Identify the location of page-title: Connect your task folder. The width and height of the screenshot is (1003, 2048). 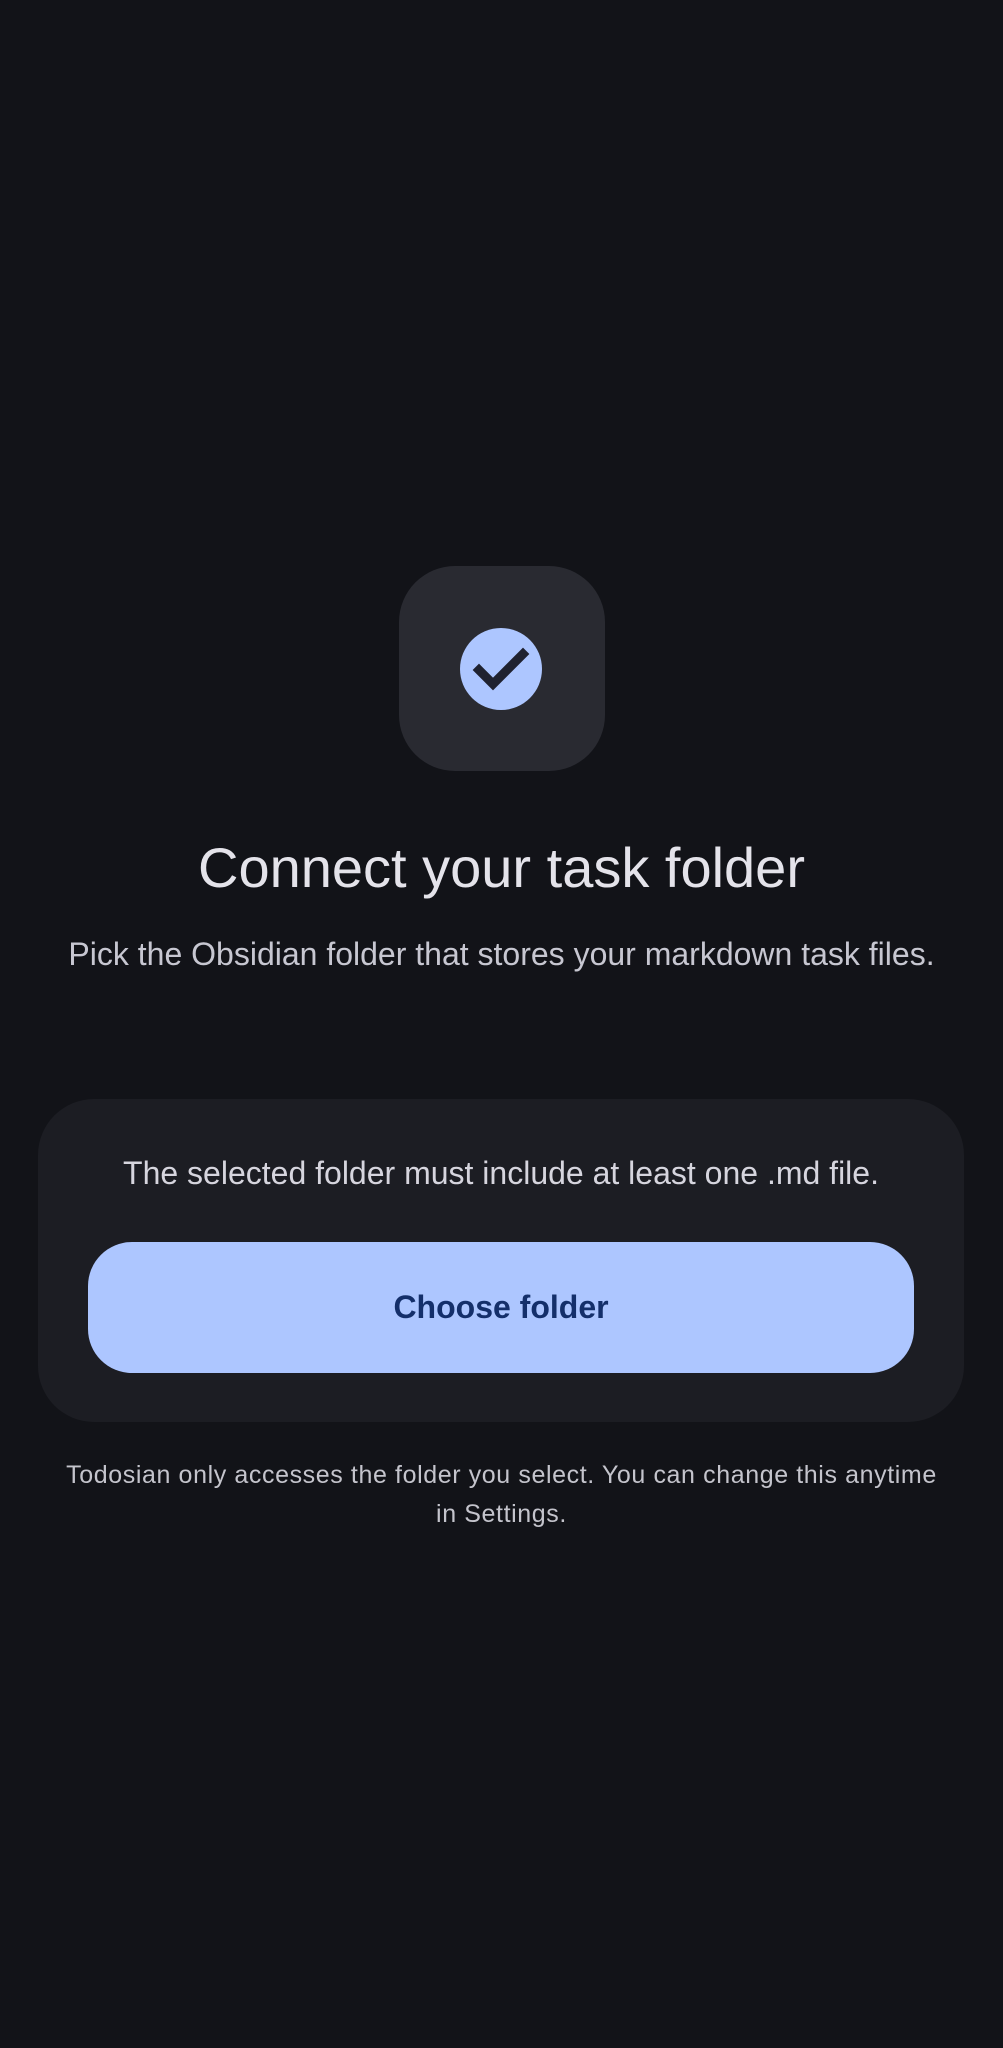
(501, 867).